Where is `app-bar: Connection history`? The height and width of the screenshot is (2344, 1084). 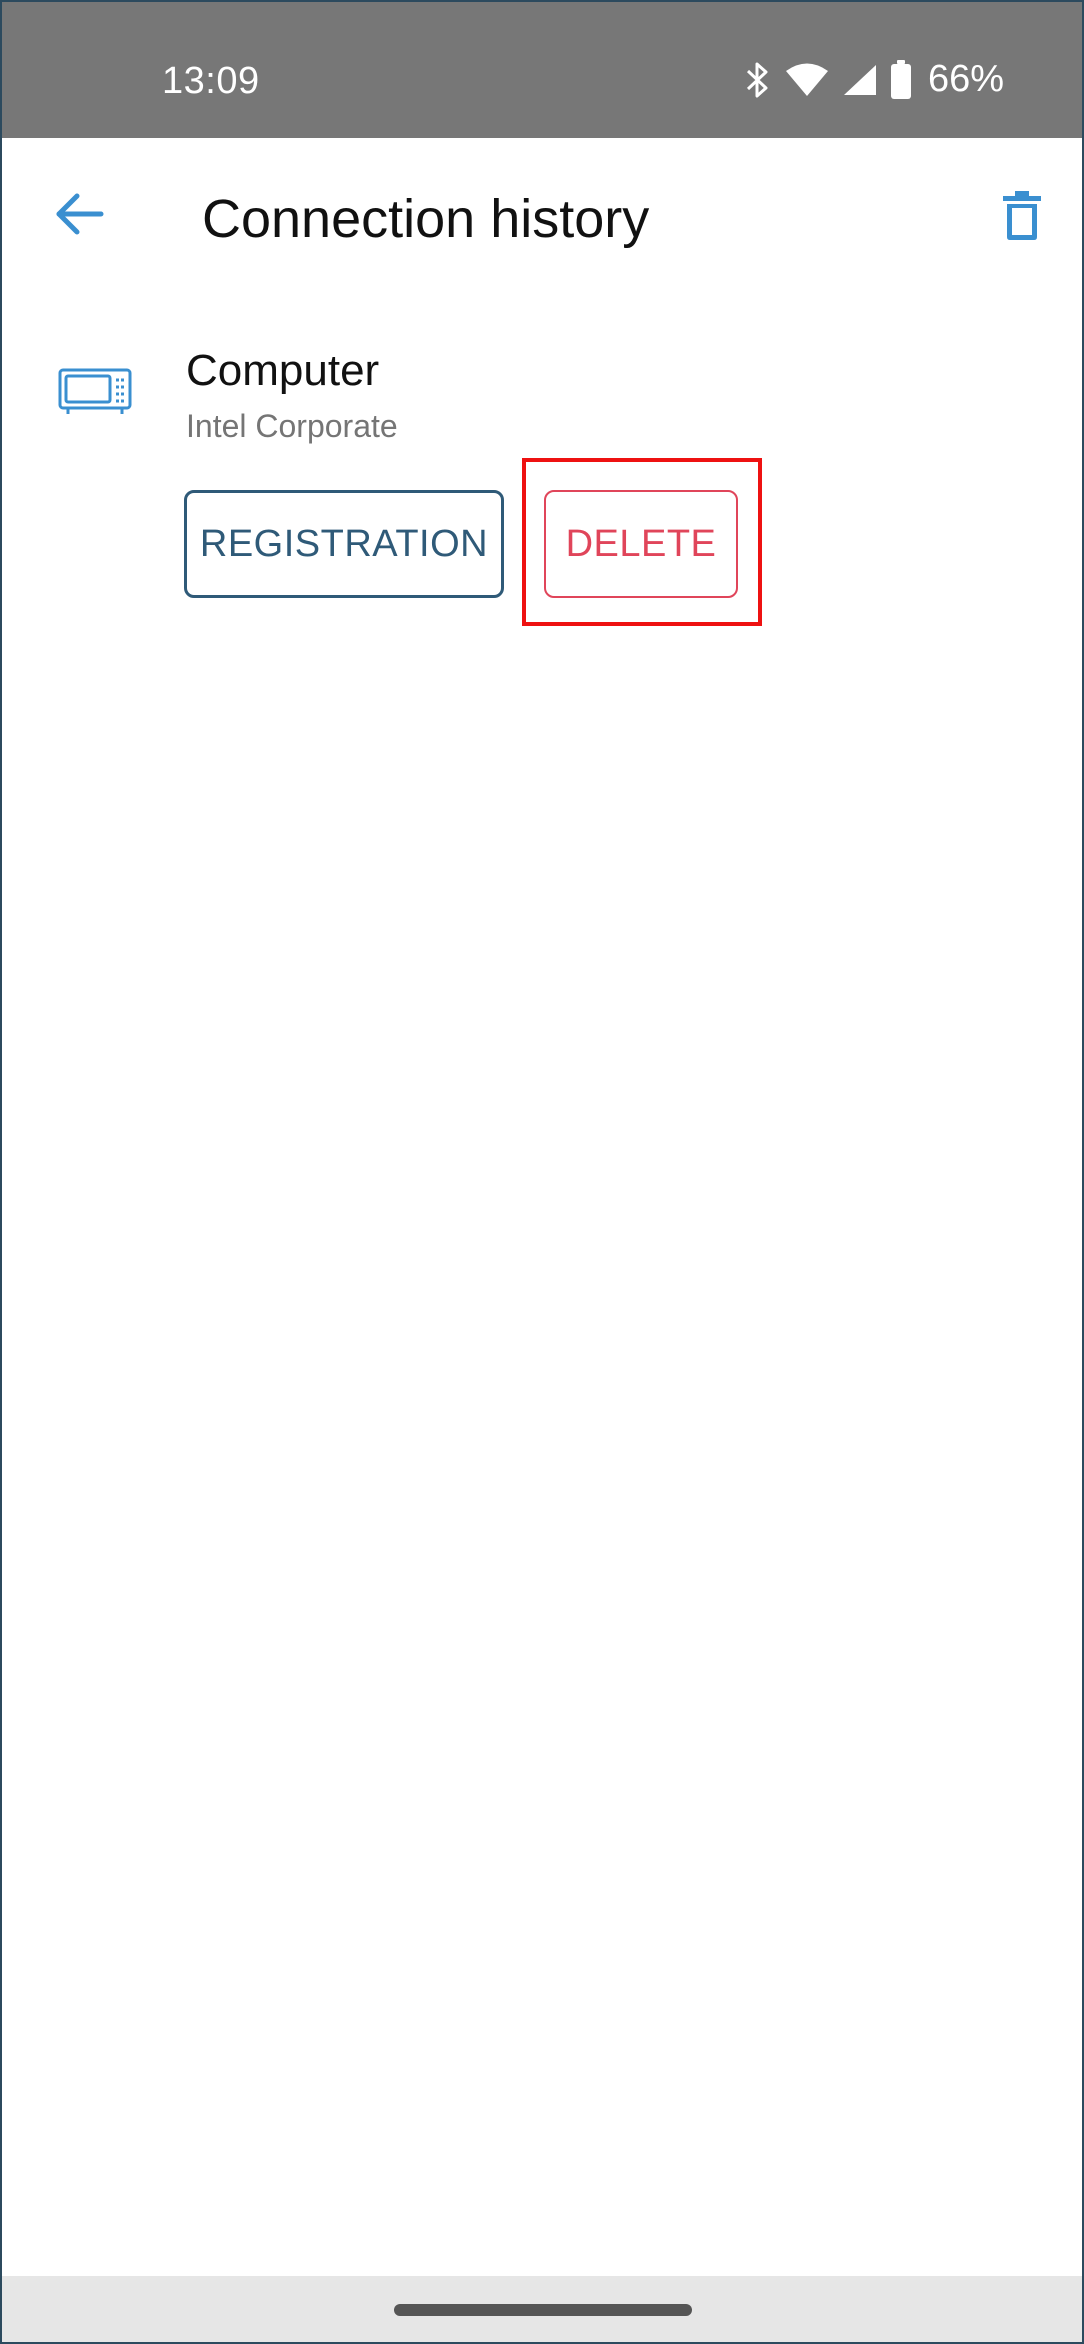
app-bar: Connection history is located at coordinates (542, 218).